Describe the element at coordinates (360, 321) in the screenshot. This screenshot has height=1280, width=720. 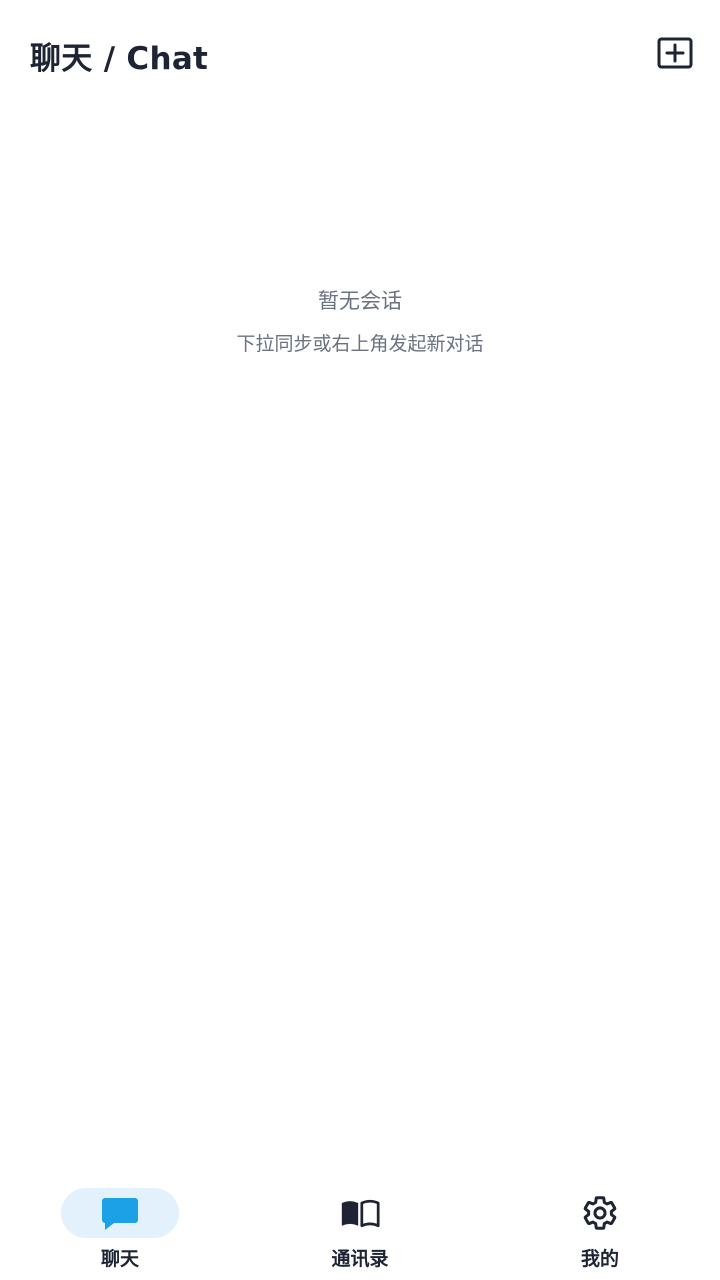
I see `empty-state: 暂无会话 下拉同步或右上角发起新对话` at that location.